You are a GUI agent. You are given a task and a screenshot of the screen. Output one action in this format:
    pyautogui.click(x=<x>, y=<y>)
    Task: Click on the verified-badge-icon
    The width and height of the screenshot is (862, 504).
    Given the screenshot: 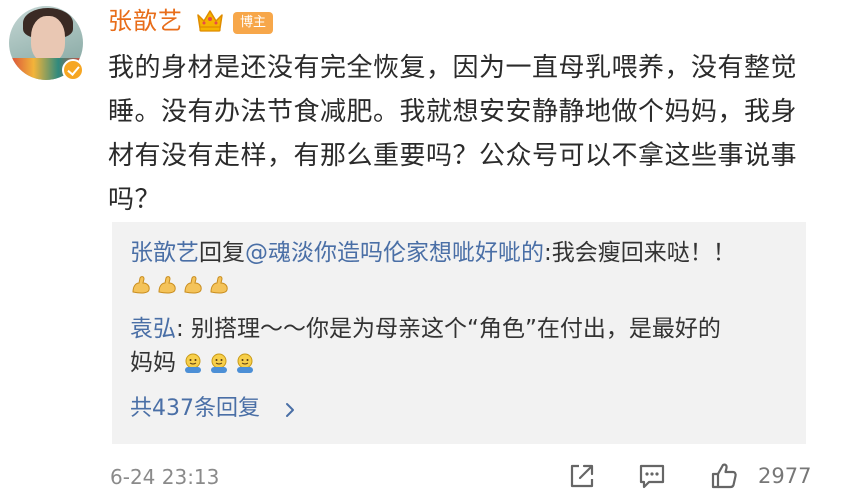 What is the action you would take?
    pyautogui.click(x=73, y=70)
    